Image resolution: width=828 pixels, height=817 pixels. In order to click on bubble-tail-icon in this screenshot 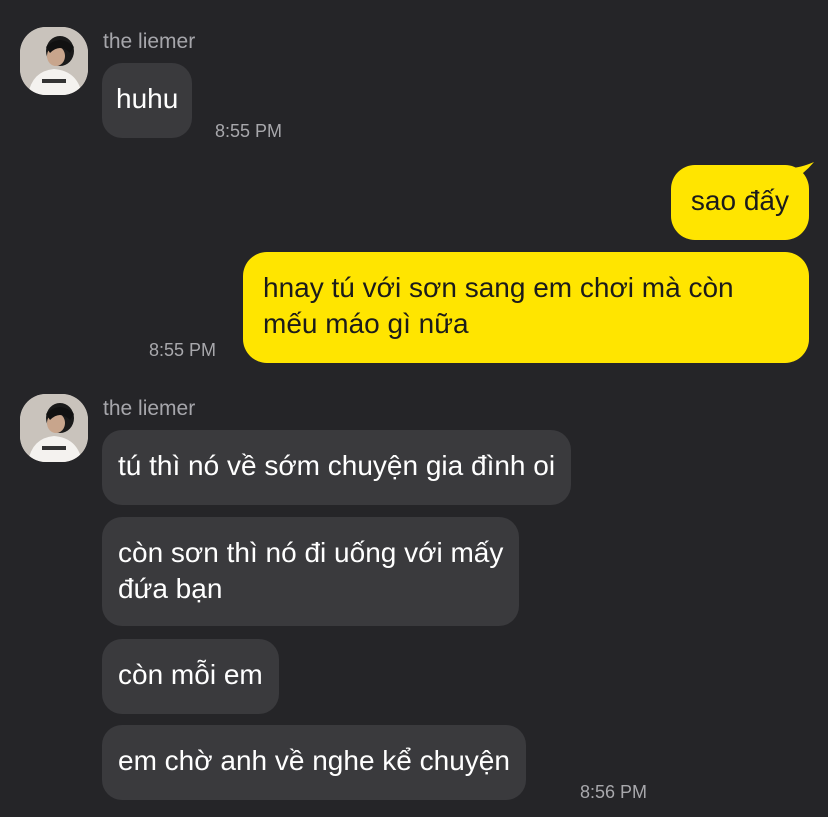, I will do `click(802, 172)`.